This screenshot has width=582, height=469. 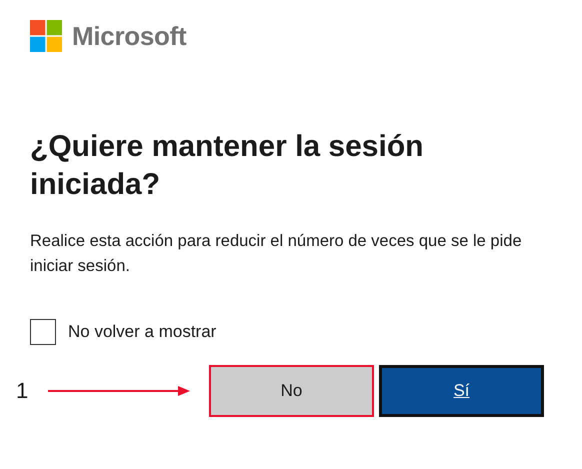 I want to click on checkbox-label: No volver a mostrar, so click(x=142, y=332).